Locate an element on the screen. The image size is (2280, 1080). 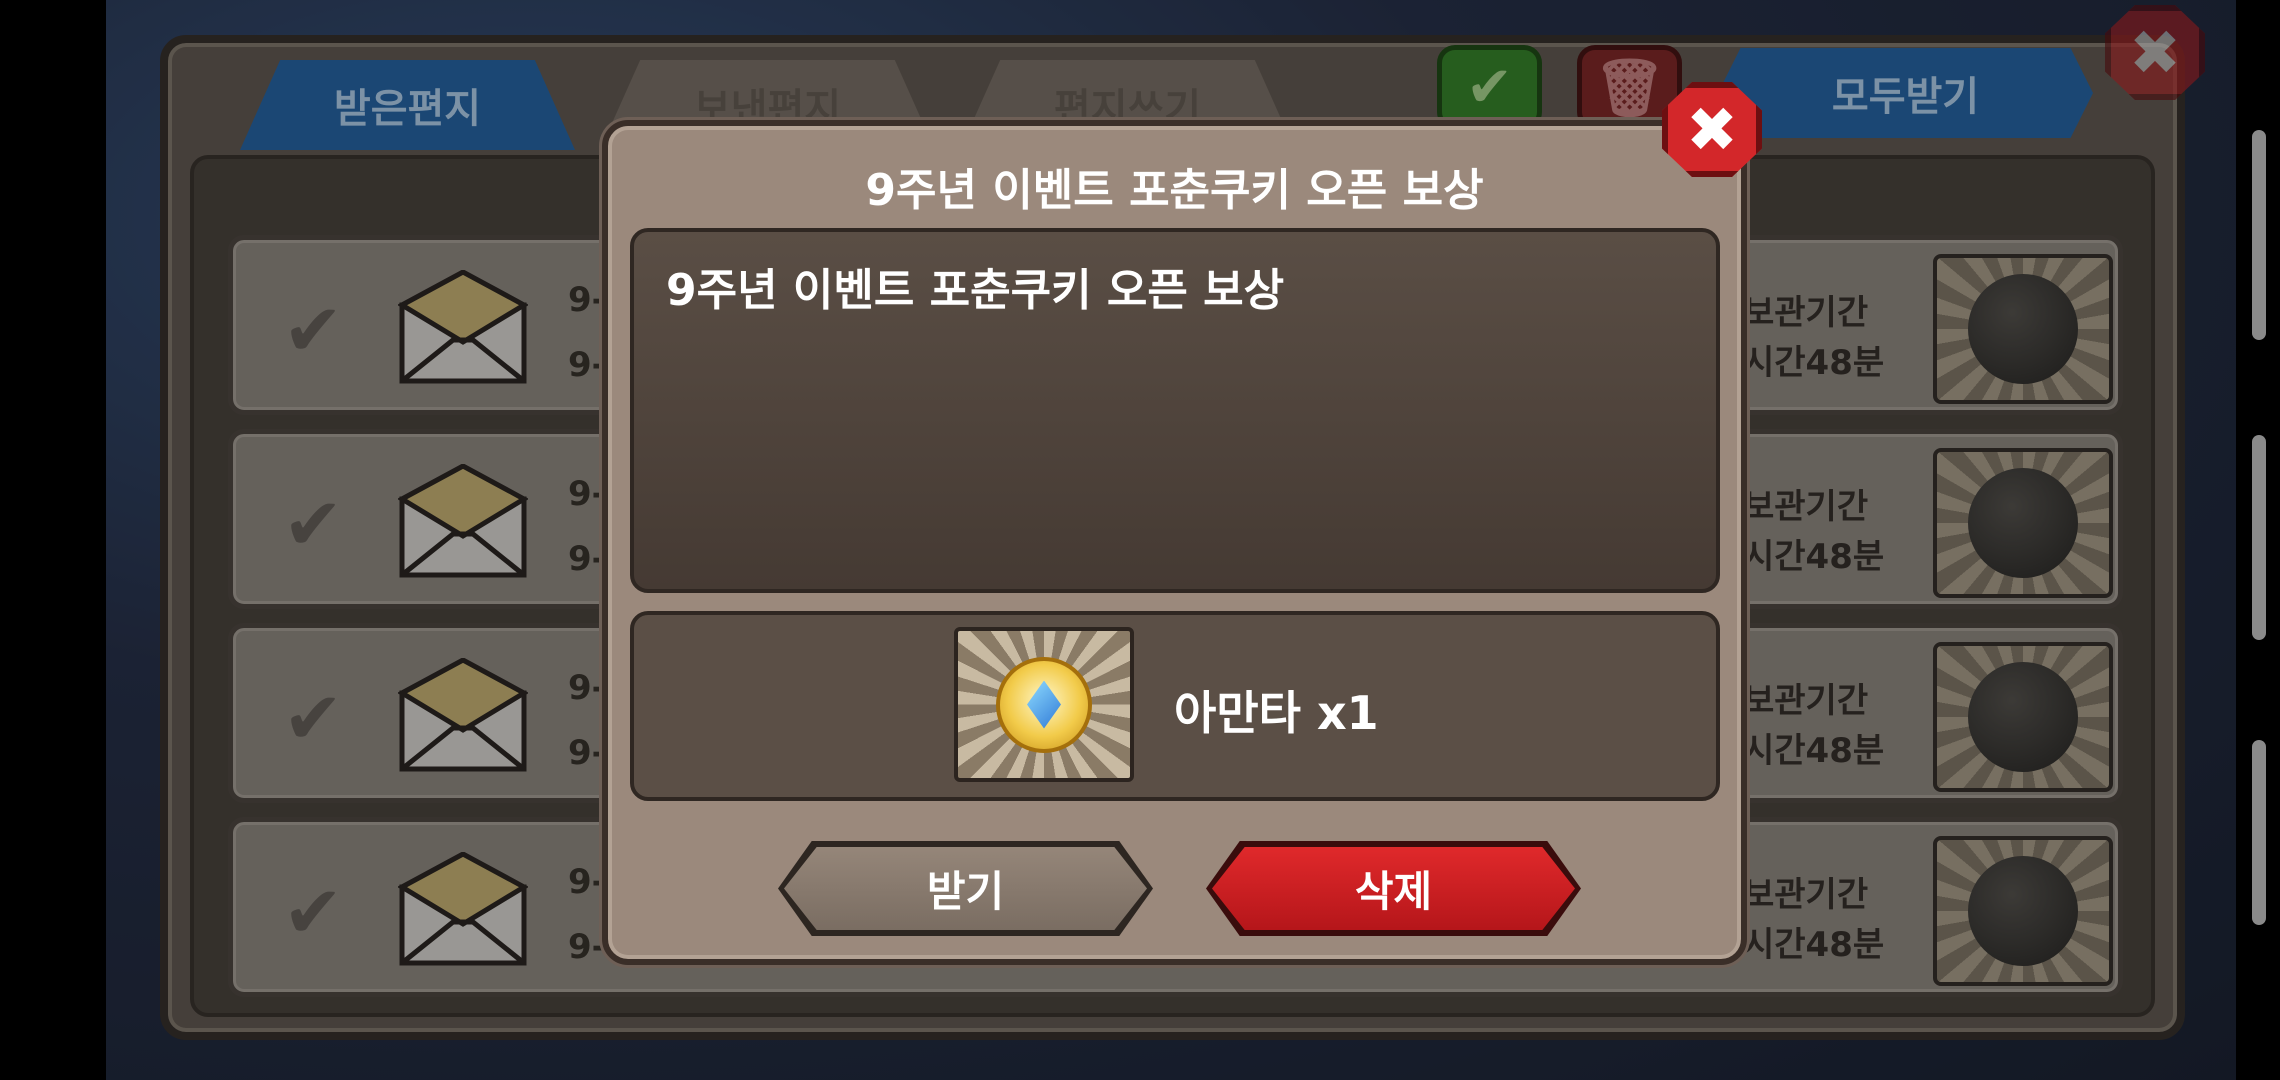
scrollbar-bottom is located at coordinates (2259, 832).